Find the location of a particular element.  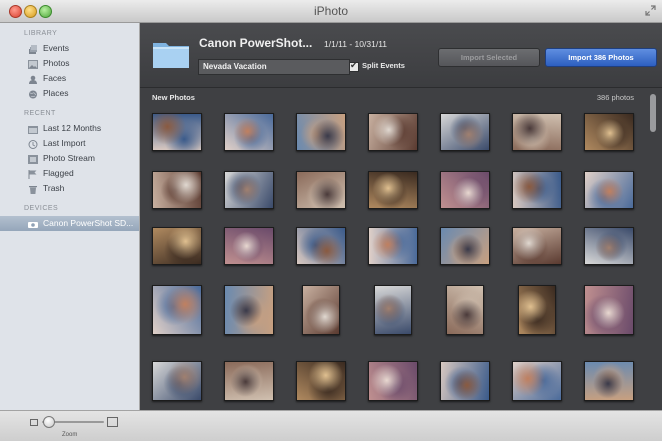

sidebar-item-photos: Photos is located at coordinates (69, 63).